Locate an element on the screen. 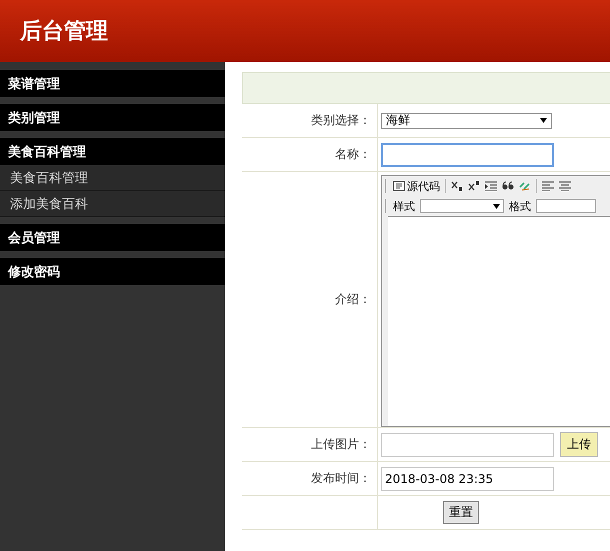 Image resolution: width=610 pixels, height=551 pixels. align-left-icon is located at coordinates (548, 186).